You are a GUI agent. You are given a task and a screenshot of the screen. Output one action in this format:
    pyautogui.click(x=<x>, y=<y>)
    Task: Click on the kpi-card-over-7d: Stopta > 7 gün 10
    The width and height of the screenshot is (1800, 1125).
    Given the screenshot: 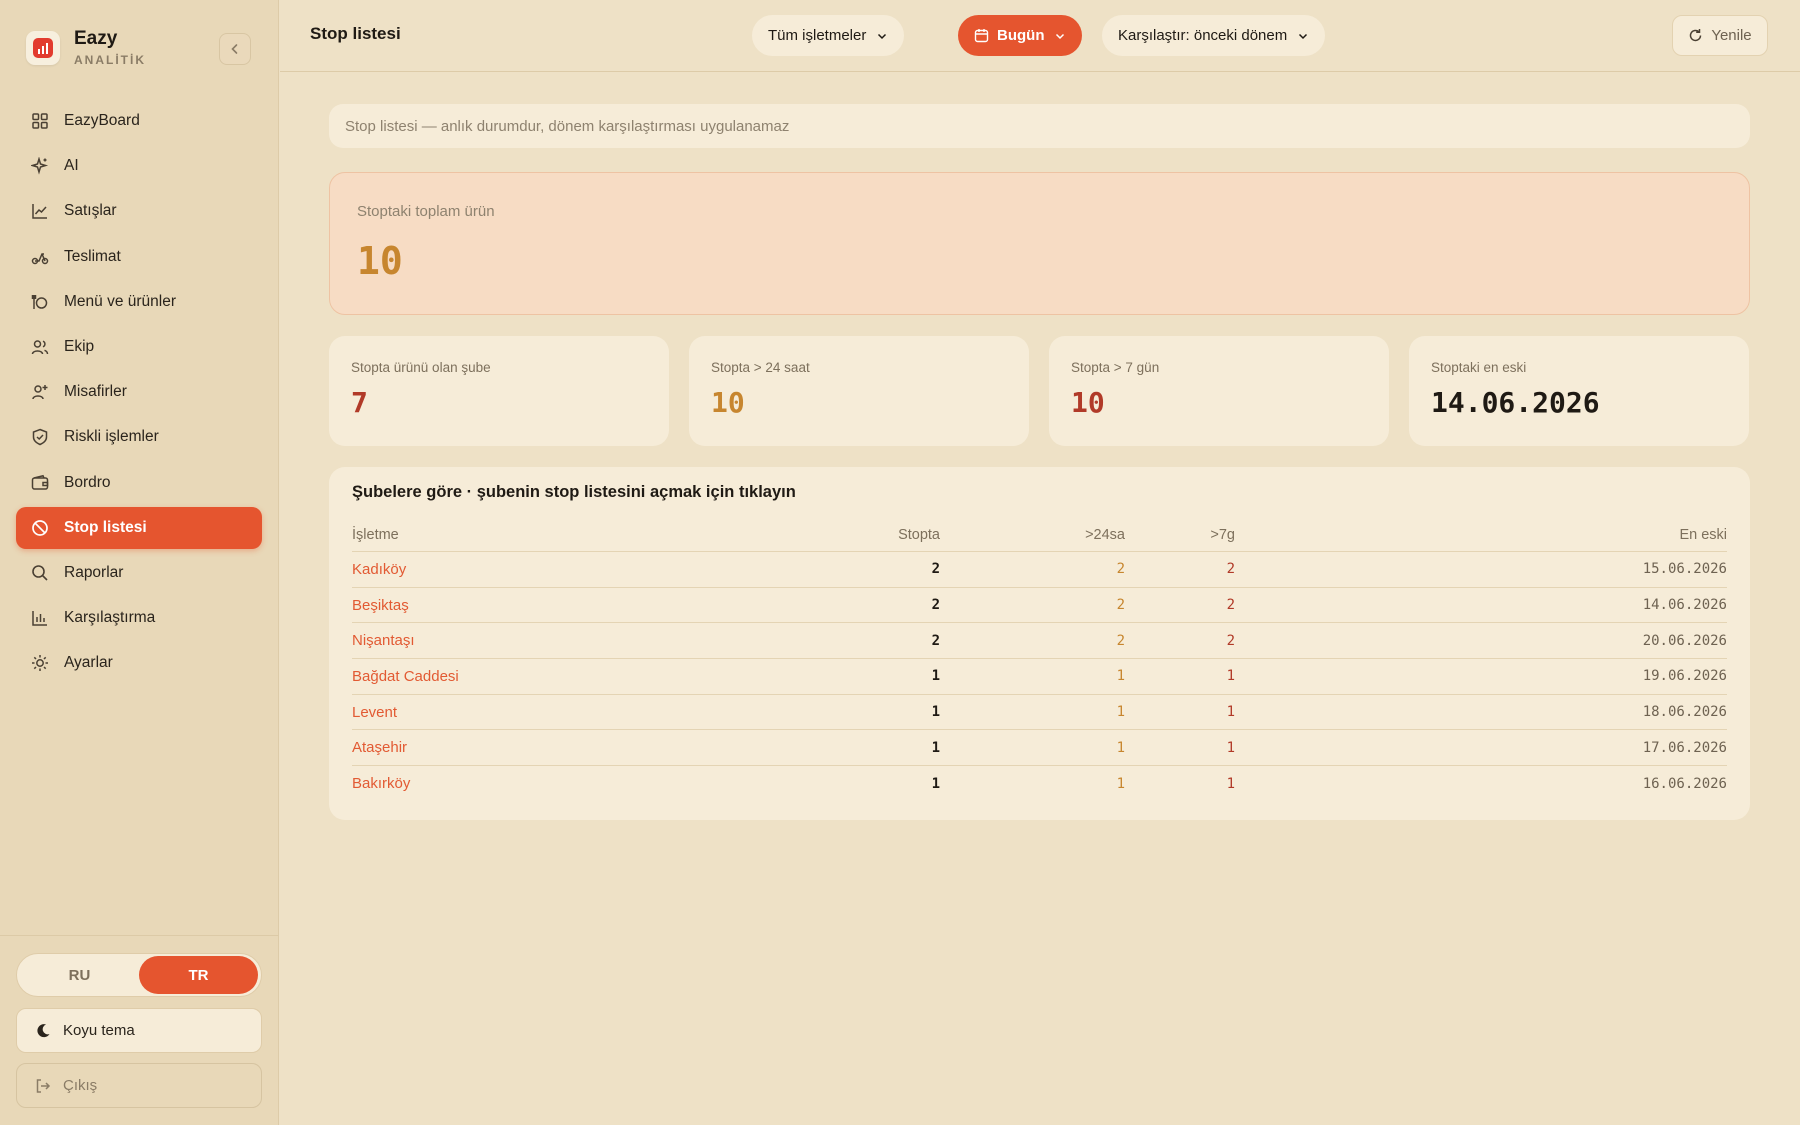 What is the action you would take?
    pyautogui.click(x=1219, y=391)
    